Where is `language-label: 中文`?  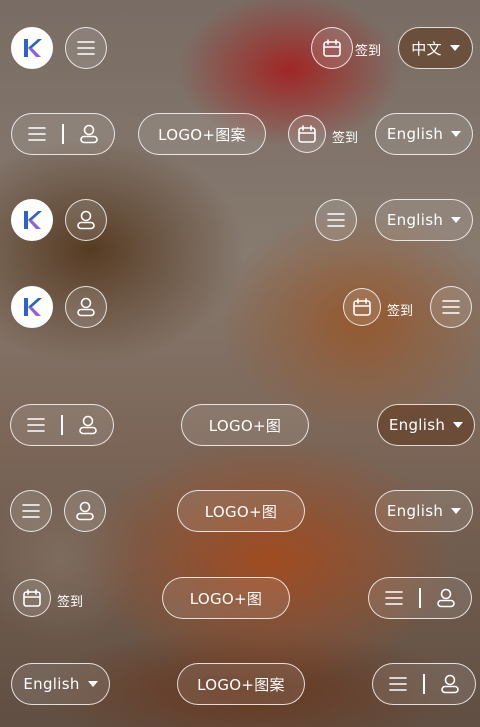
language-label: 中文 is located at coordinates (426, 48).